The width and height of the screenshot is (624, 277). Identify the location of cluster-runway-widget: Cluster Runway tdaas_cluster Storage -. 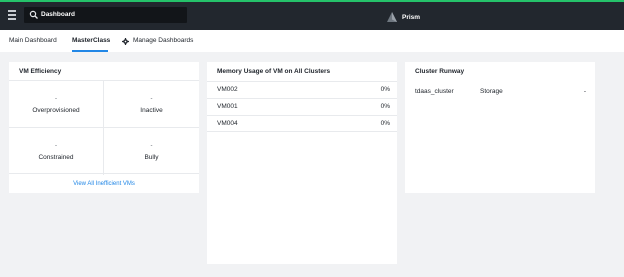
(500, 127).